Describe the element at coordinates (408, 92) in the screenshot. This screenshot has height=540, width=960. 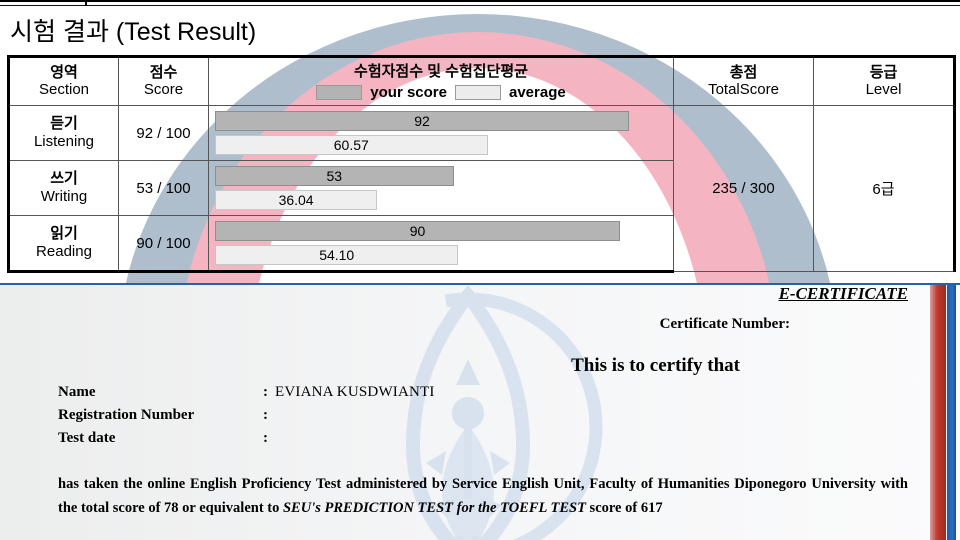
I see `legend-label-your-score: your score` at that location.